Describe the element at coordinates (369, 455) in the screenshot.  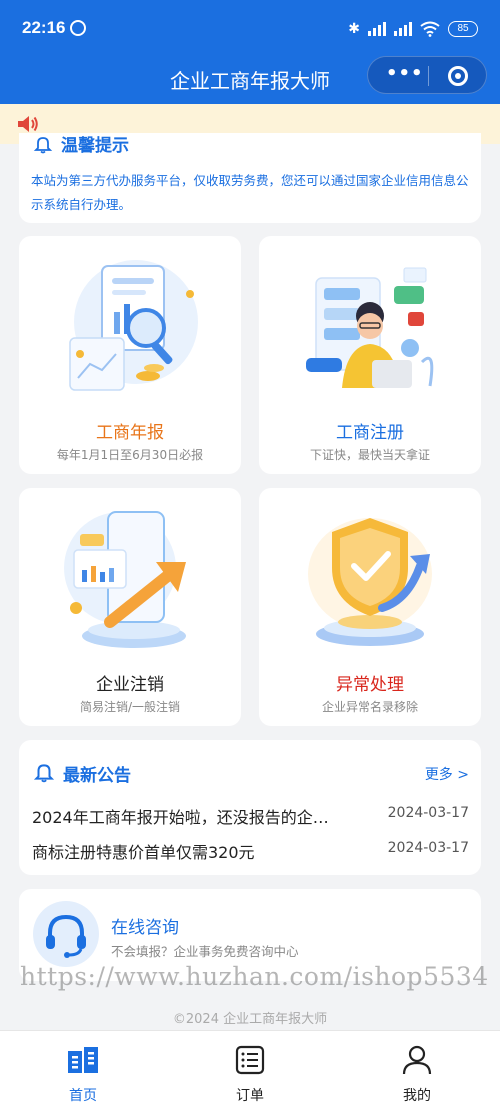
I see `service-desc-registration: 下证快，最快当天拿证` at that location.